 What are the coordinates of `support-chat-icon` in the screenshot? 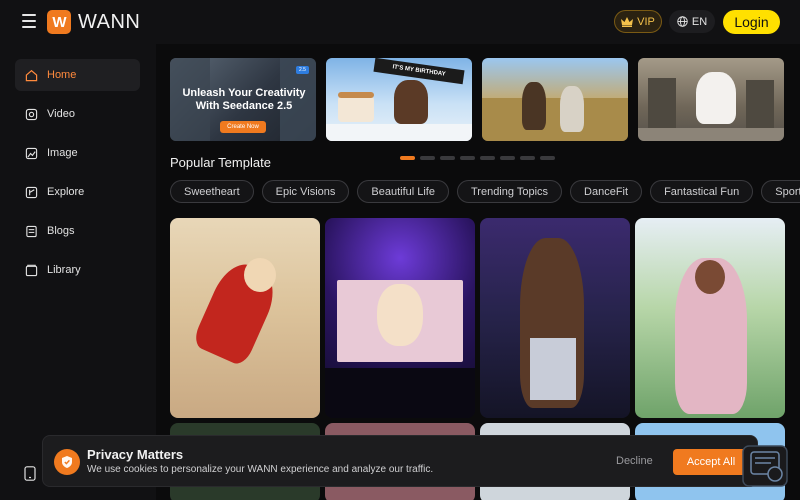 It's located at (765, 466).